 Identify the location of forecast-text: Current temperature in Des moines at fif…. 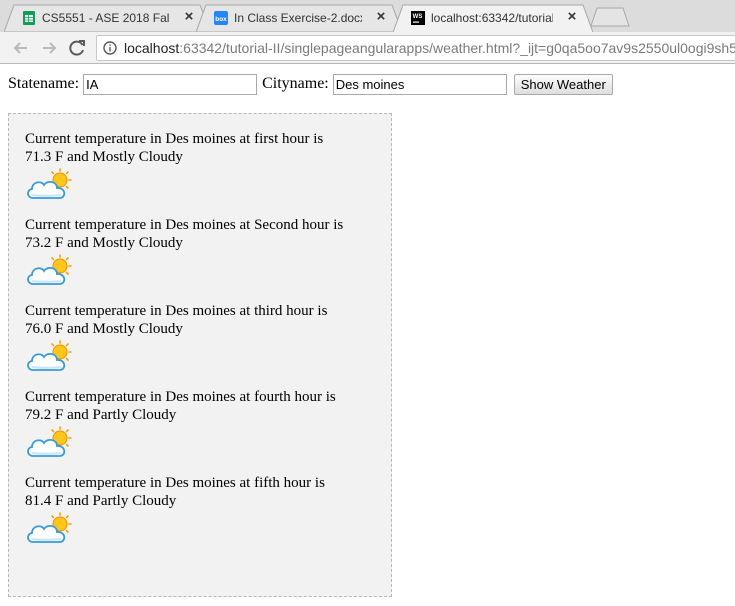
(200, 492).